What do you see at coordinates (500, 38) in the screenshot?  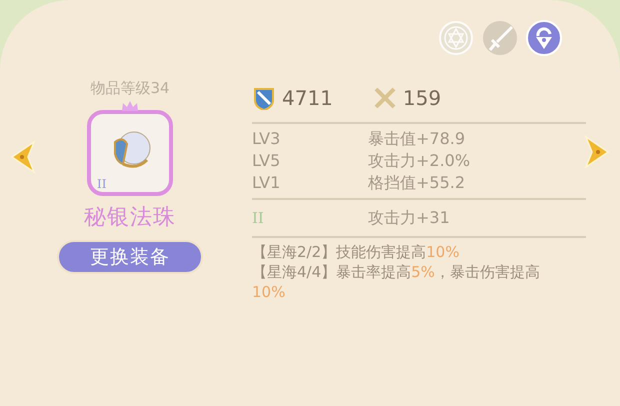 I see `sword-icon` at bounding box center [500, 38].